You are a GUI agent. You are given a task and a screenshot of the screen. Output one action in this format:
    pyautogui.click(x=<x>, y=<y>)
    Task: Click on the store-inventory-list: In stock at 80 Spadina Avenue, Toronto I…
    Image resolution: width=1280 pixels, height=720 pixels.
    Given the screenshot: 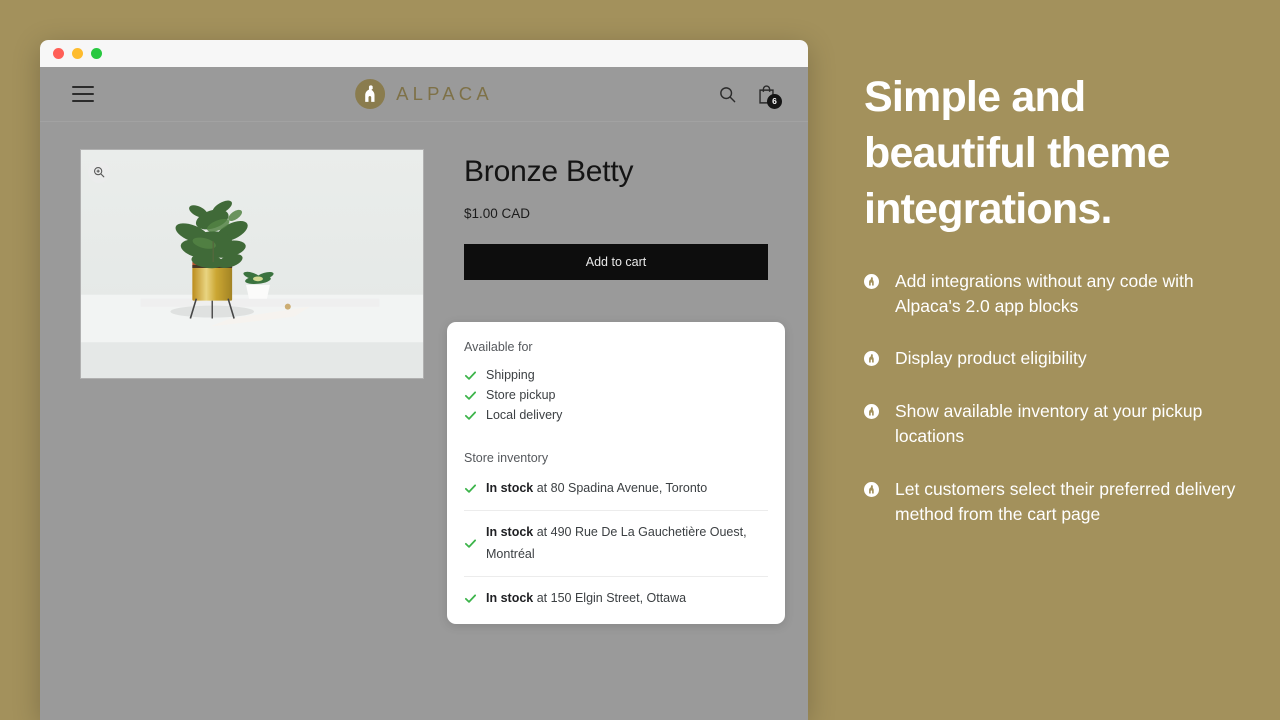 What is the action you would take?
    pyautogui.click(x=616, y=546)
    